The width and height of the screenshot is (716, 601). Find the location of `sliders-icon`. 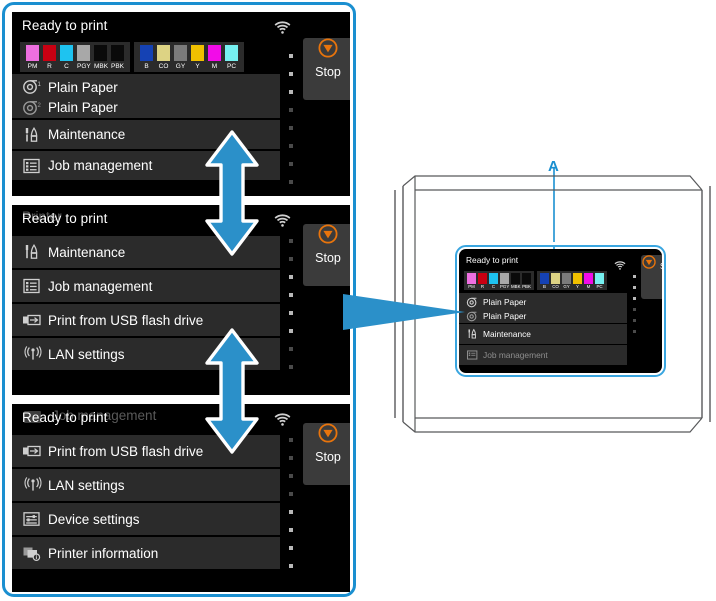

sliders-icon is located at coordinates (35, 519).